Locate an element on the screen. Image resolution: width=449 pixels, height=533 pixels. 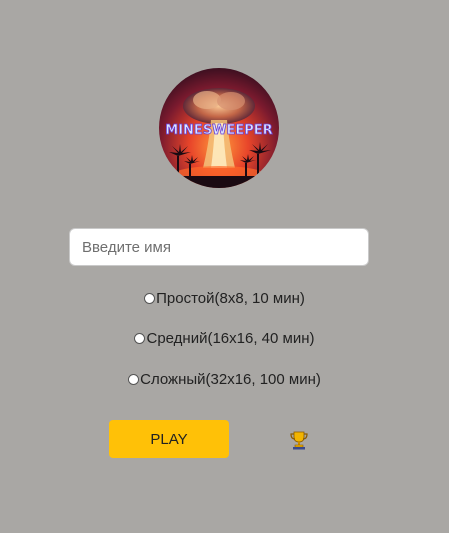
player-name-input is located at coordinates (219, 247).